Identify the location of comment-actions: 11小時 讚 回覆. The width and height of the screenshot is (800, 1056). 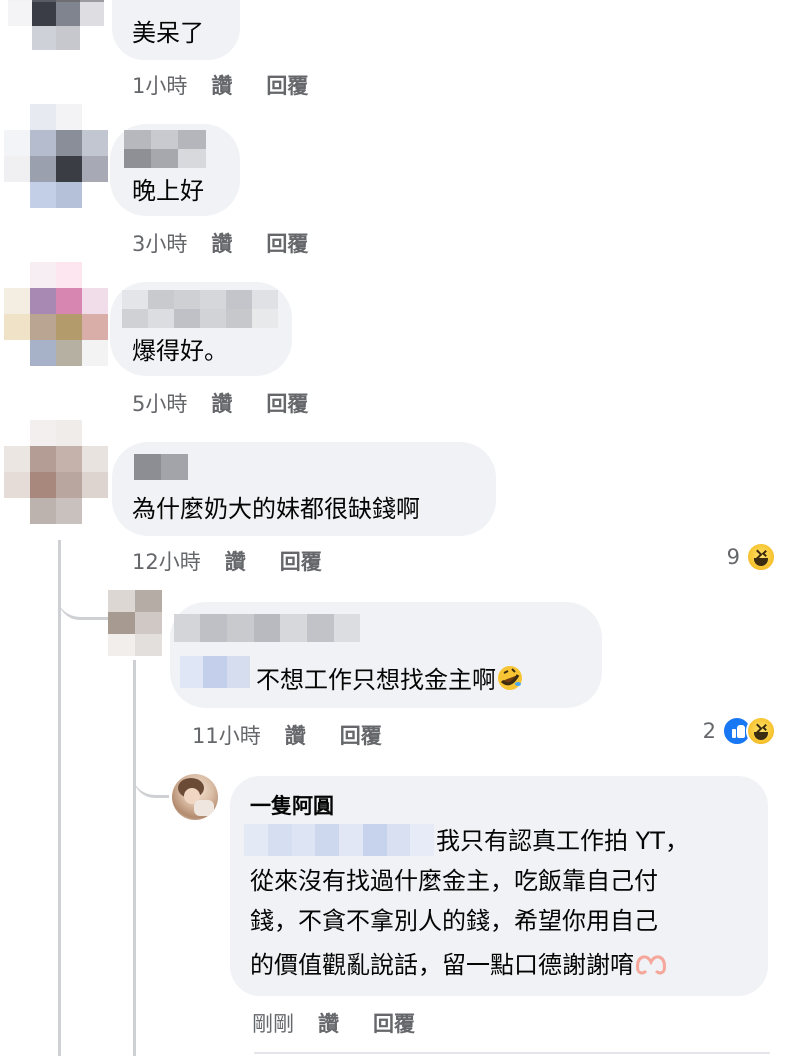
(287, 735).